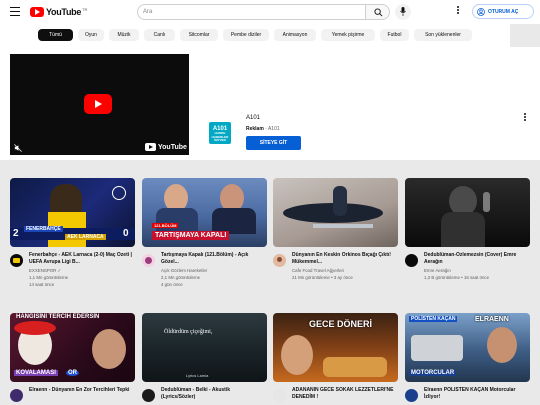 This screenshot has height=405, width=540. What do you see at coordinates (43, 229) in the screenshot?
I see `home-team-label: FENERBAHÇE` at bounding box center [43, 229].